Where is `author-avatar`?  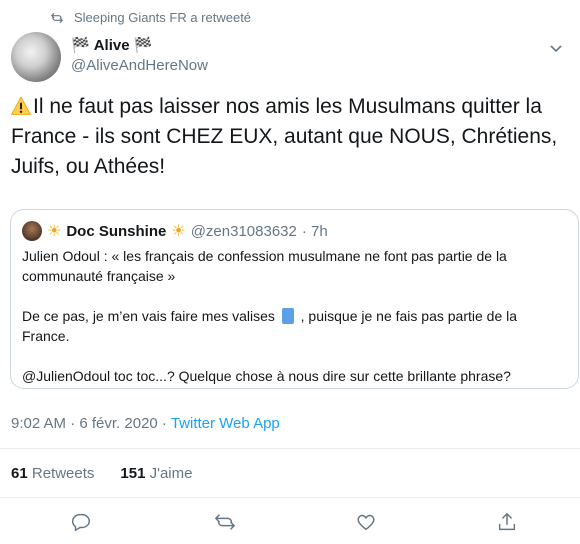
author-avatar is located at coordinates (36, 57).